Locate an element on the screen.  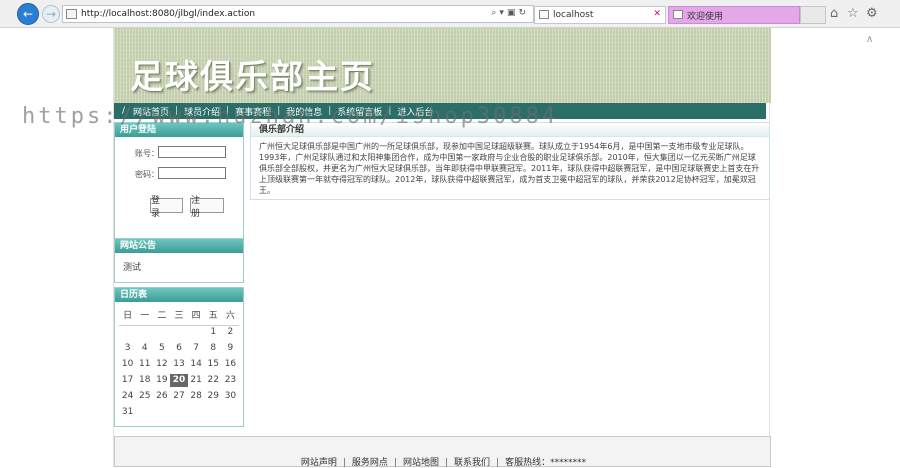
footer-links: 网站声明 | 服务网点 | 网站地图 | 联系我们 | 客服热线：******** is located at coordinates (443, 461).